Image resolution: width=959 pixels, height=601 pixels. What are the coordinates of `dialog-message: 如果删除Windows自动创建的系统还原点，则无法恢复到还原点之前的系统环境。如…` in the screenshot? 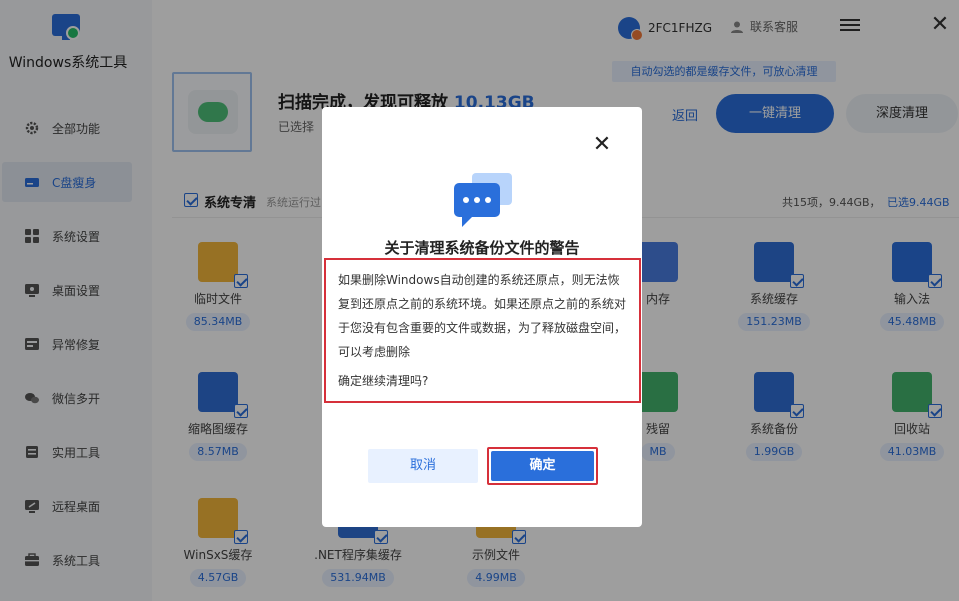 It's located at (482, 316).